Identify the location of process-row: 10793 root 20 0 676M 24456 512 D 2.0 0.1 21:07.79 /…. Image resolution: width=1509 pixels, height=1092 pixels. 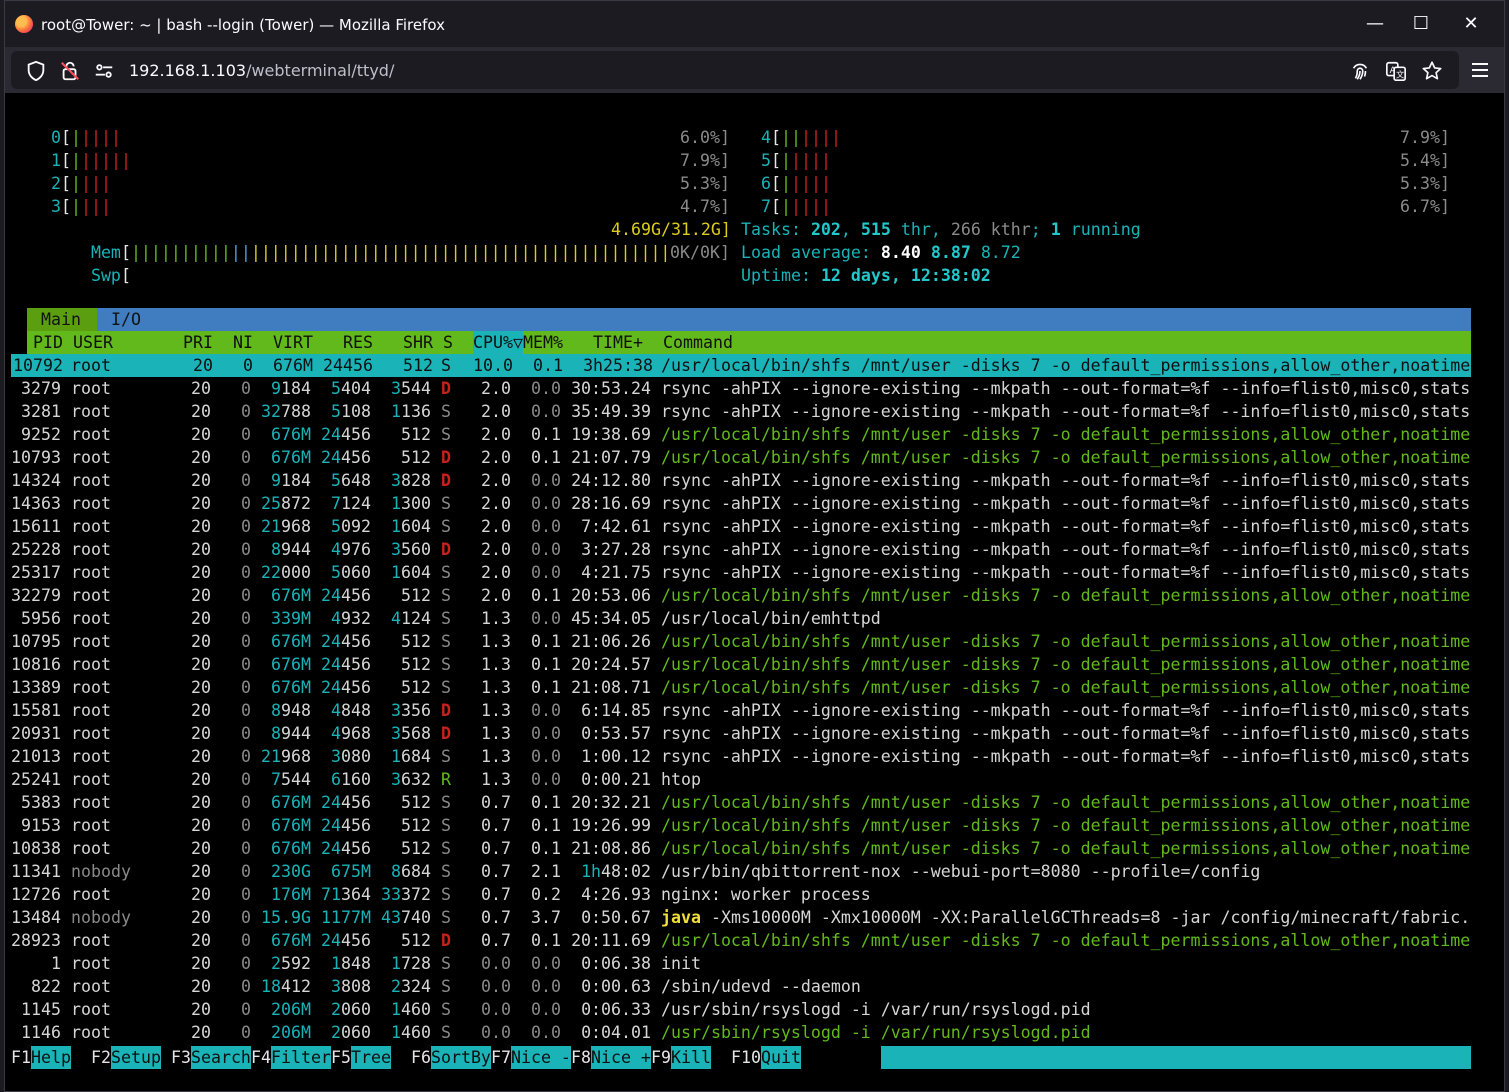
(740, 457).